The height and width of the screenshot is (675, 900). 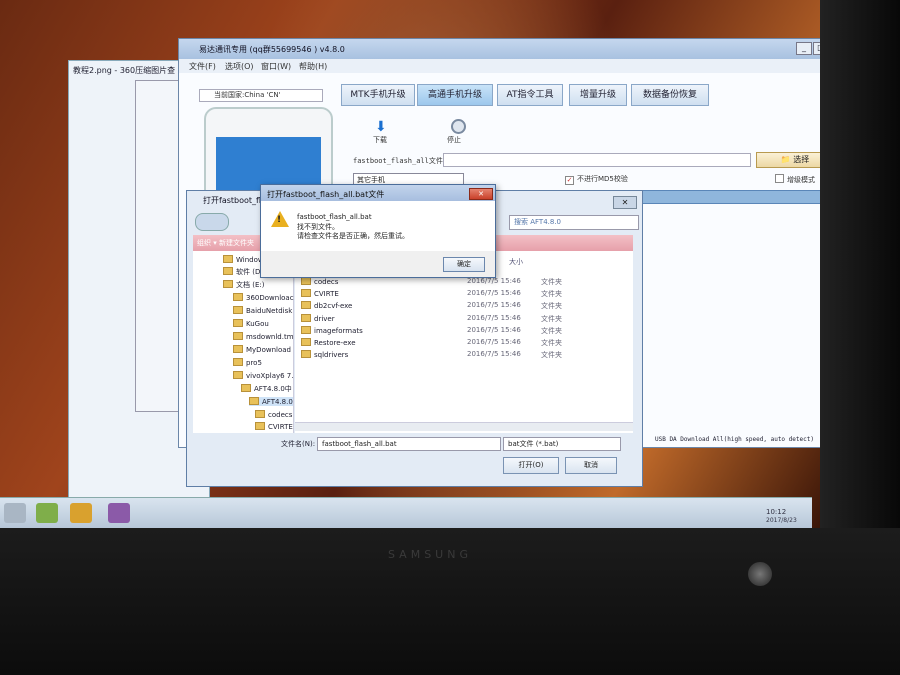 What do you see at coordinates (860, 264) in the screenshot?
I see `monitor-bezel-right` at bounding box center [860, 264].